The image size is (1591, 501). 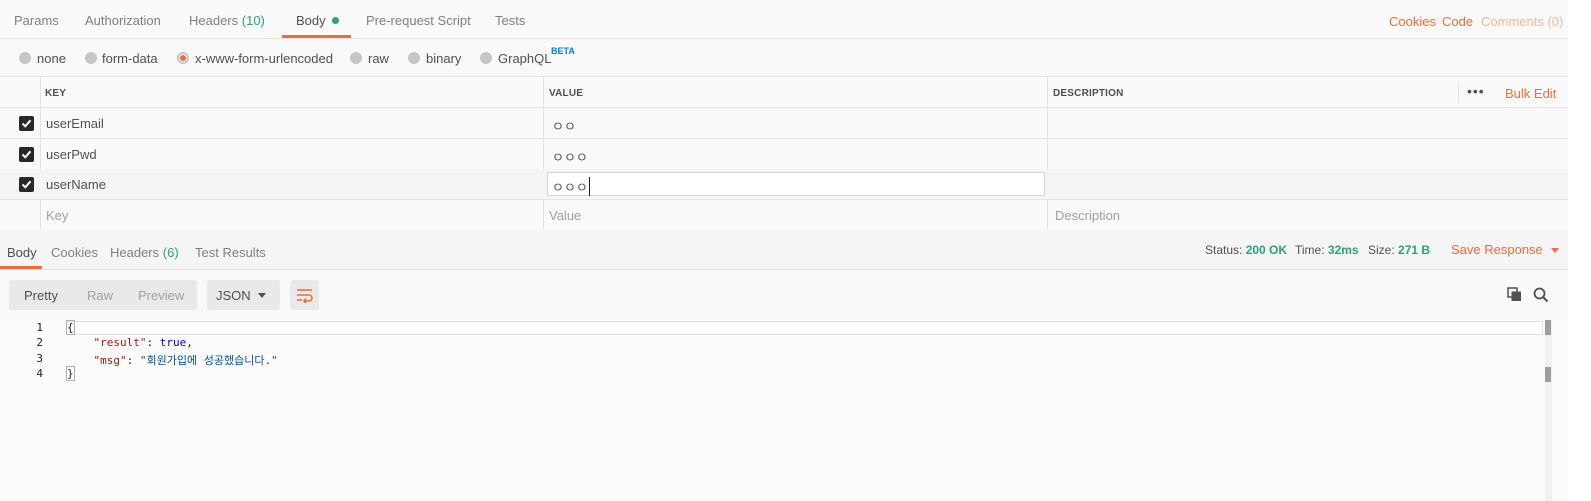 What do you see at coordinates (208, 360) in the screenshot?
I see `json-value: "회원가입에 성공했습니다."` at bounding box center [208, 360].